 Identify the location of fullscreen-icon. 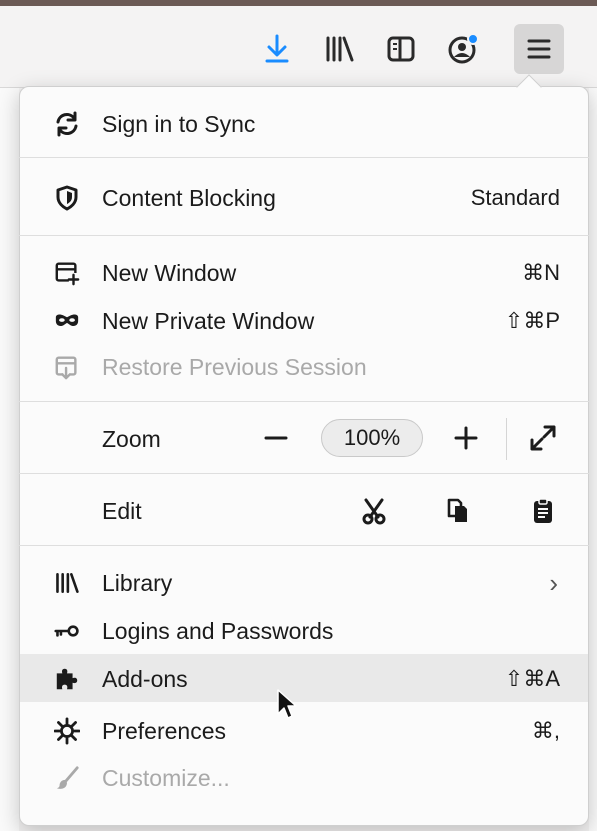
(543, 438).